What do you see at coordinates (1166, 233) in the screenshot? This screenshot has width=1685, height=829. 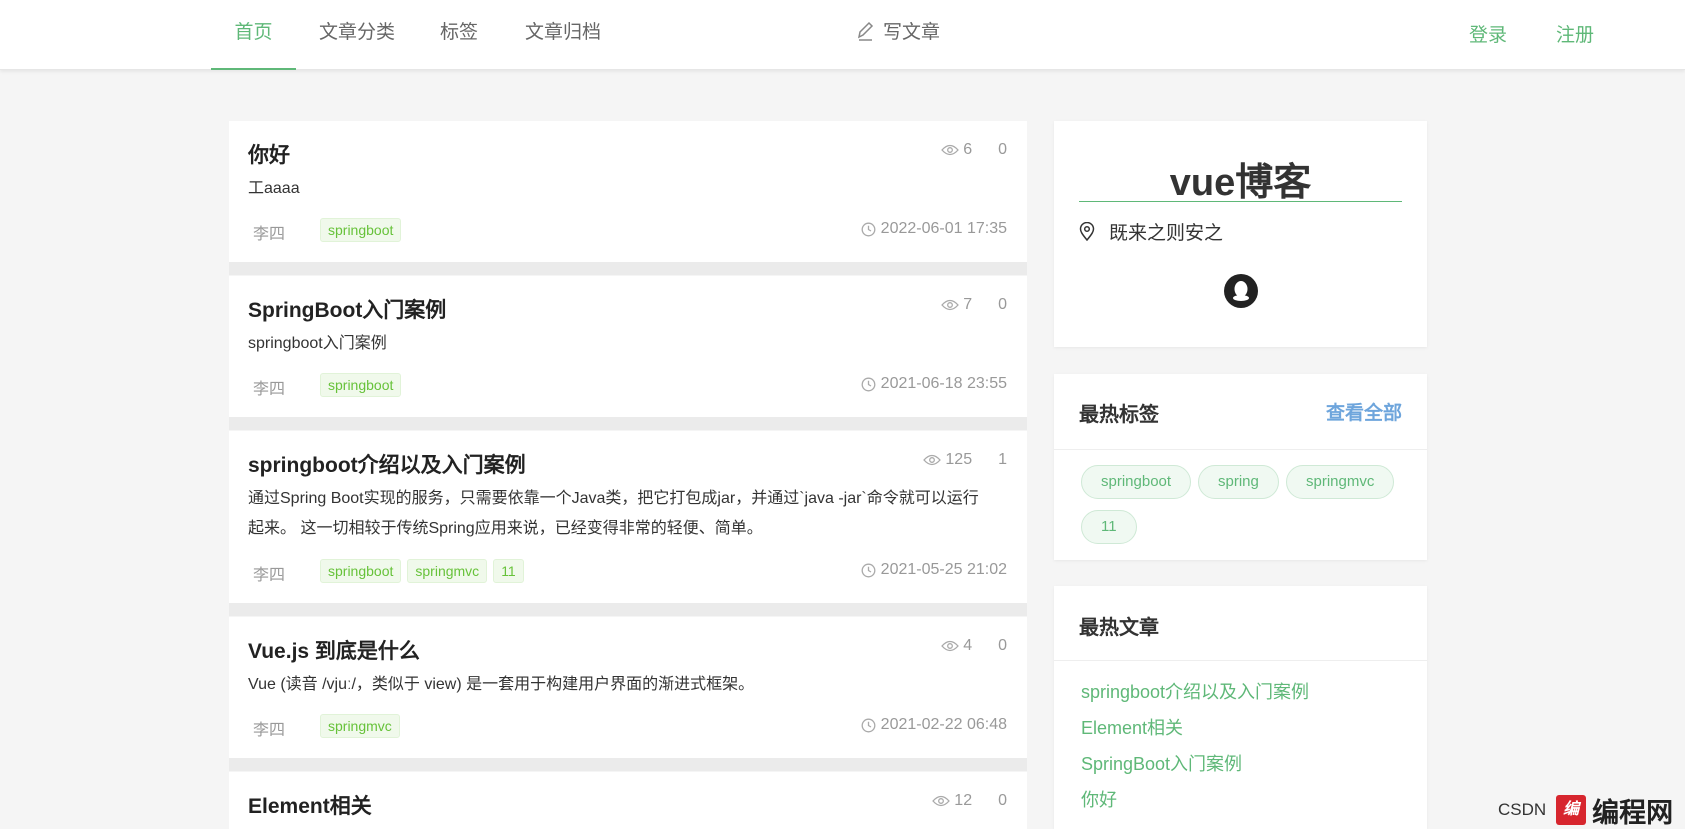 I see `motto-text: 既来之则安之` at bounding box center [1166, 233].